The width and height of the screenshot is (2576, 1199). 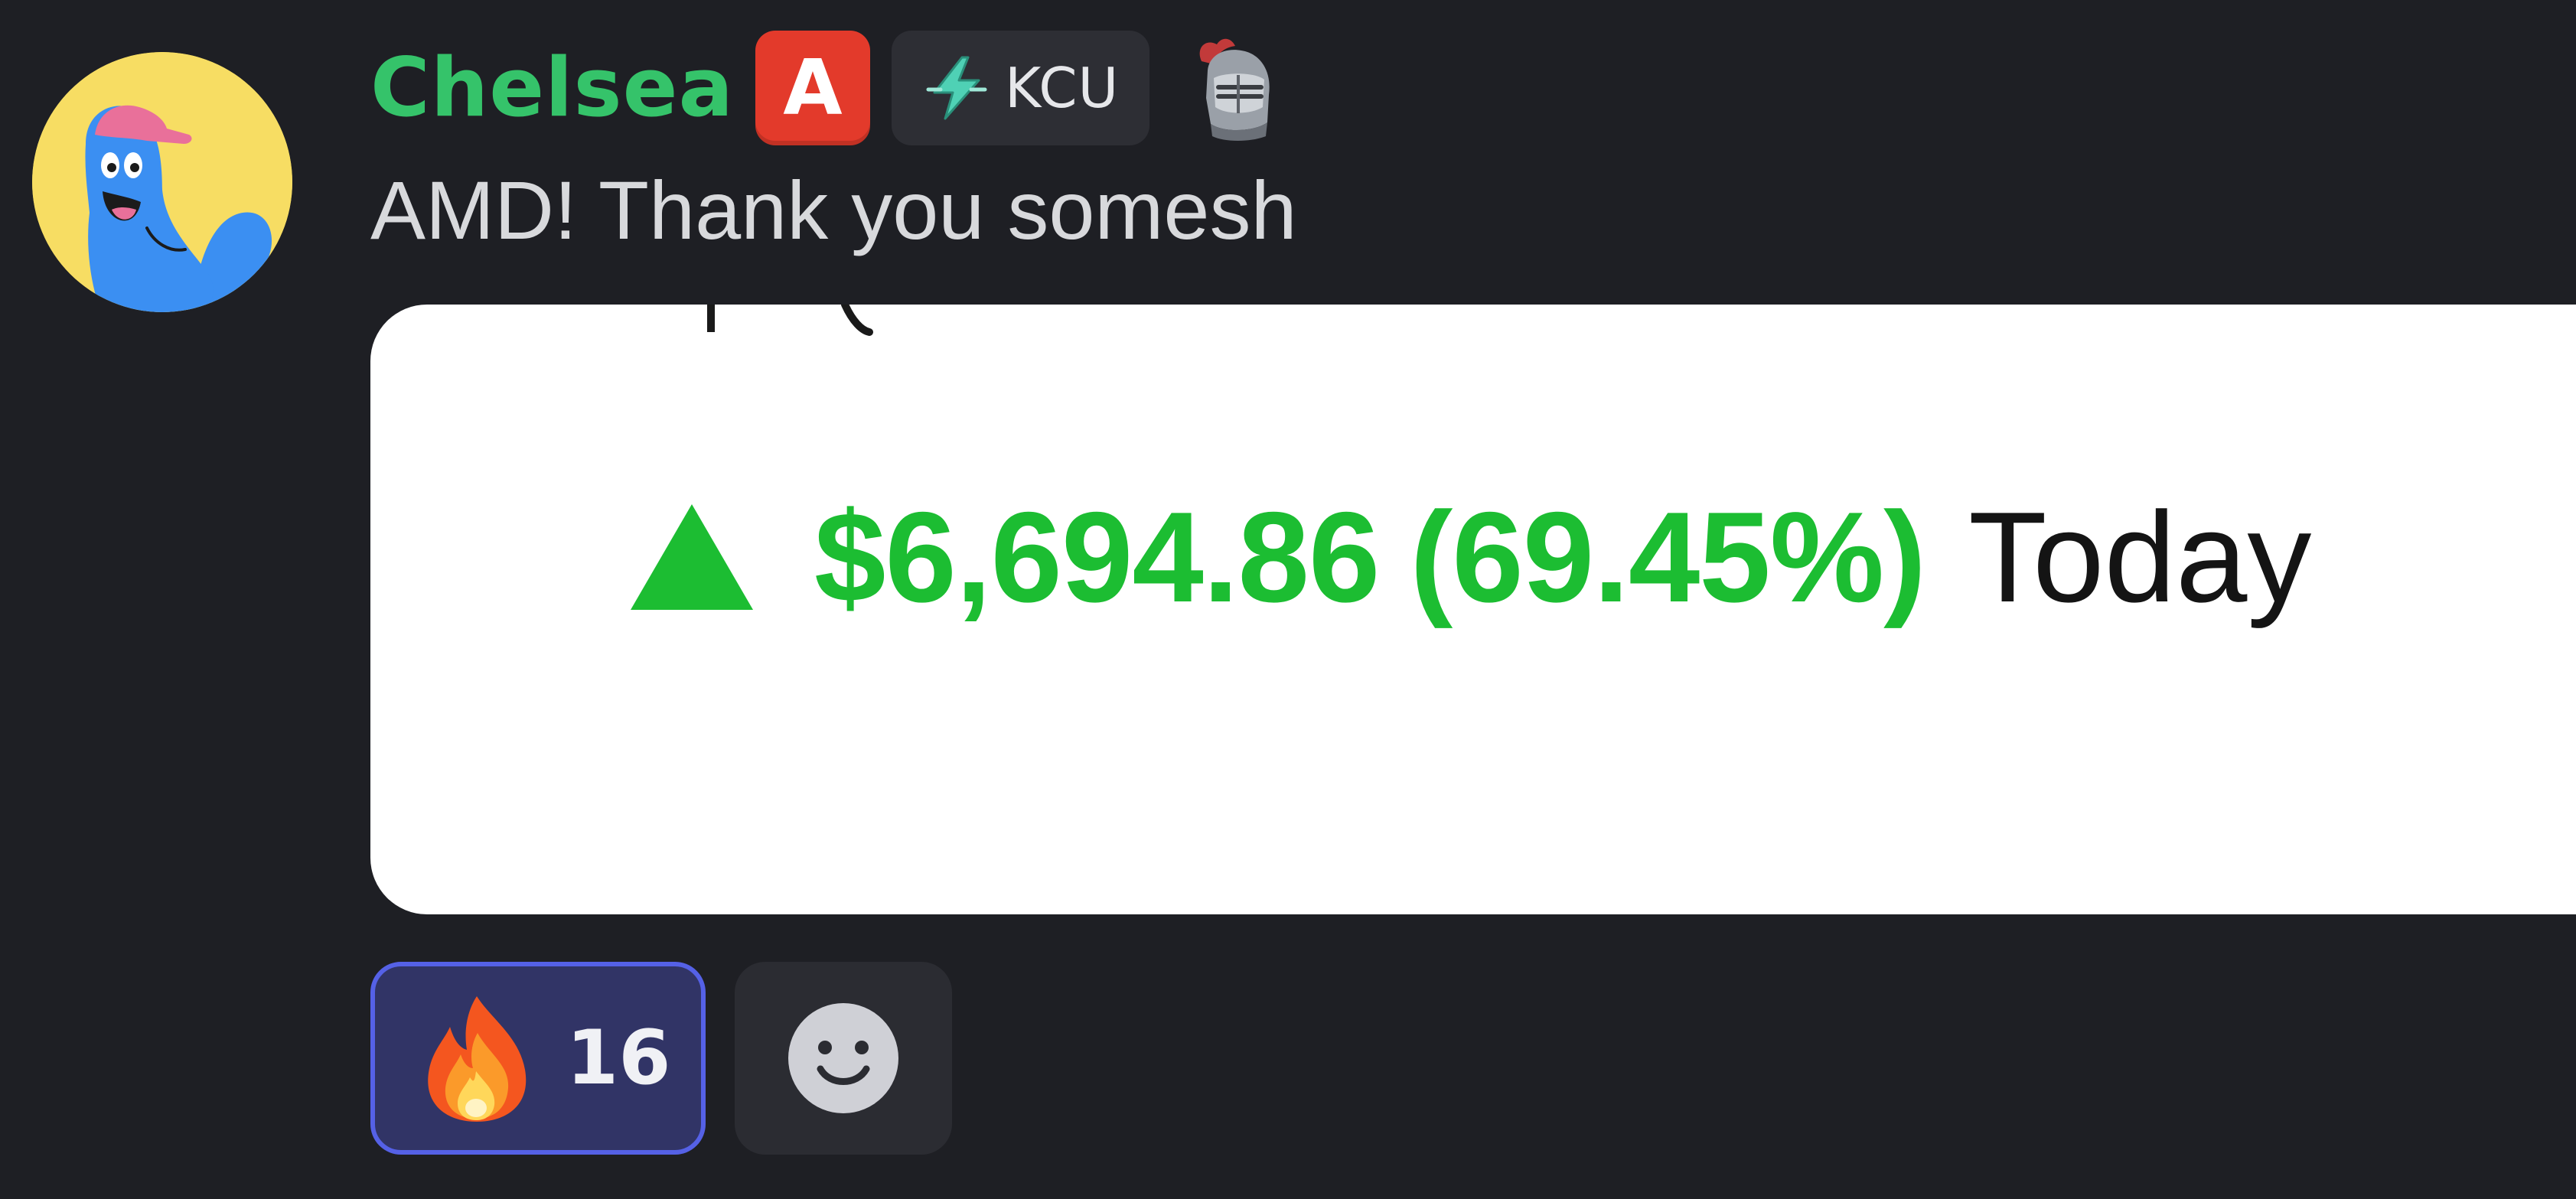 What do you see at coordinates (1097, 557) in the screenshot?
I see `gain-amount: $6,694.86` at bounding box center [1097, 557].